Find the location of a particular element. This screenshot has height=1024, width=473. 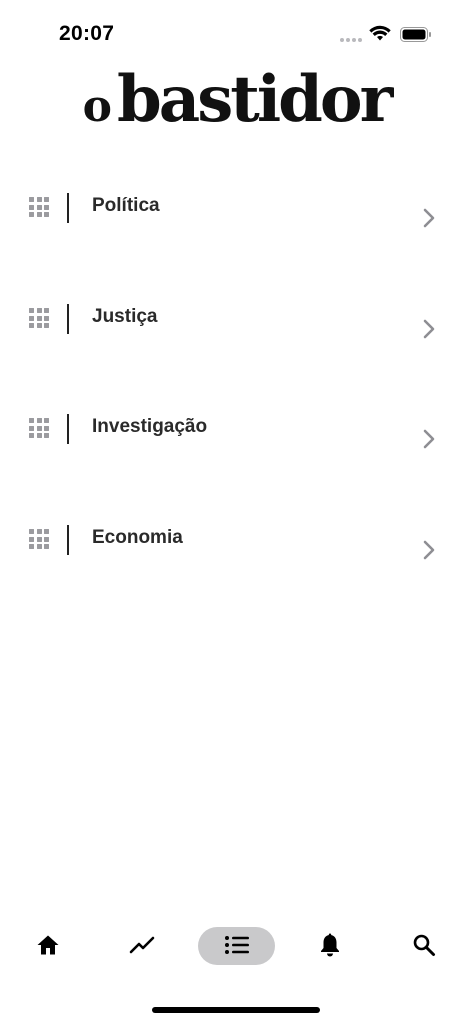

tab-notifications is located at coordinates (330, 945).